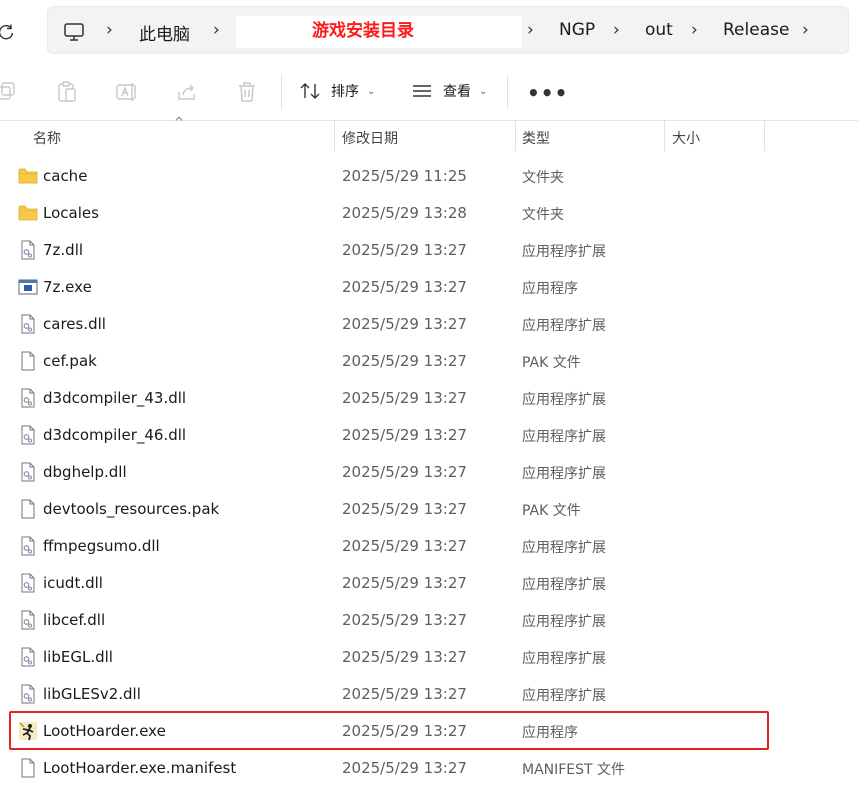  I want to click on file-row: ffmpegsumo.dll 2025/5/29 13:27 应用程序扩展, so click(429, 546).